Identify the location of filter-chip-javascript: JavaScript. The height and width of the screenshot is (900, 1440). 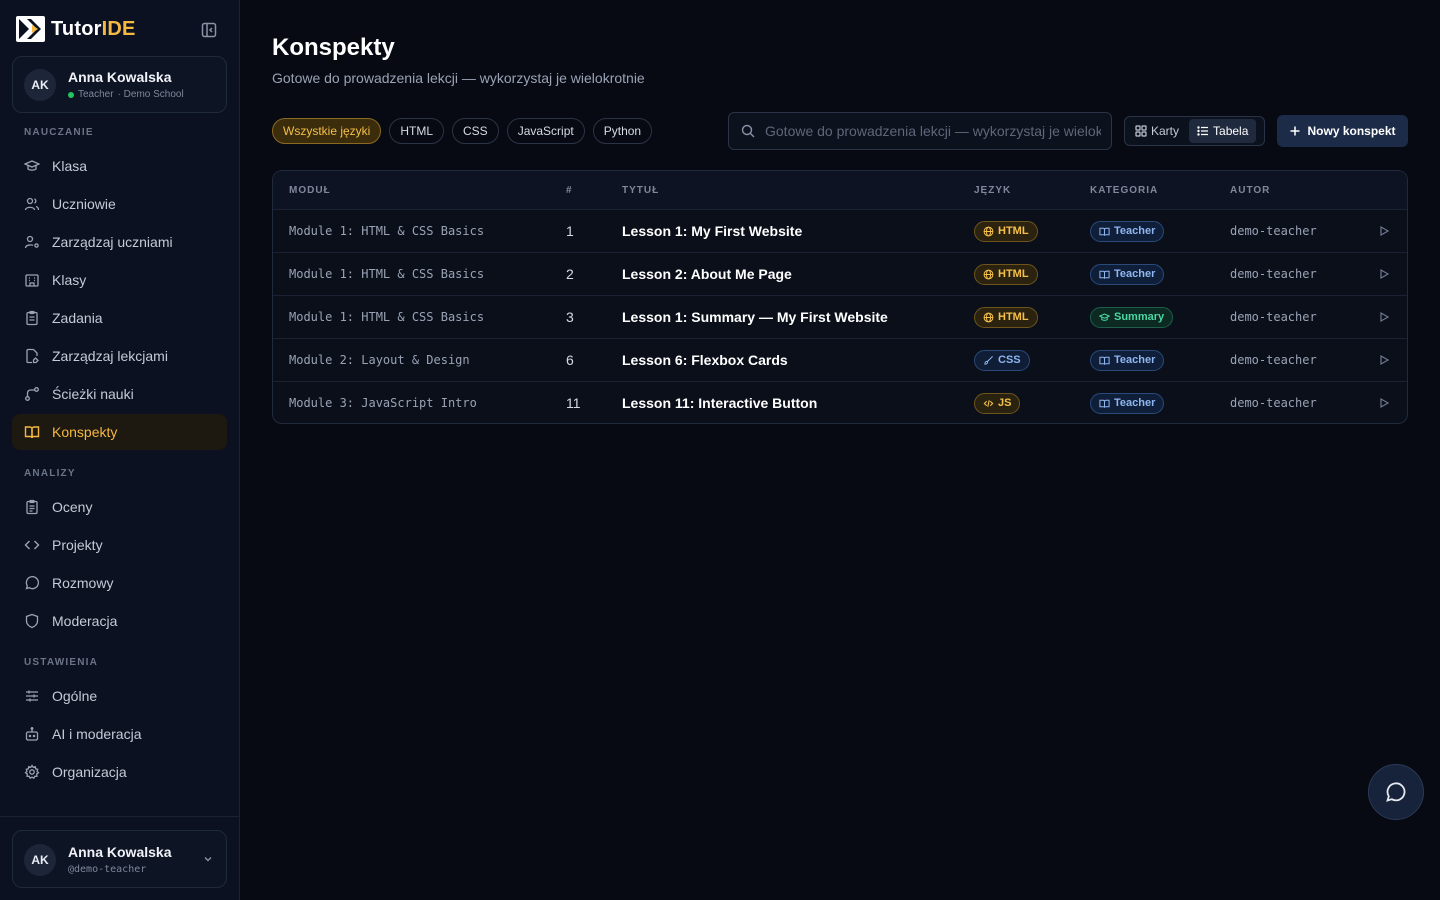
(545, 131).